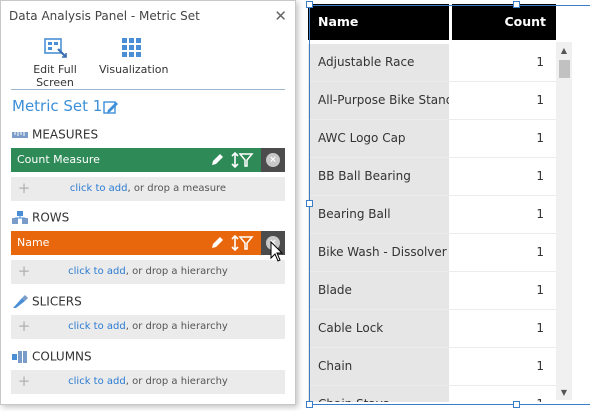 The width and height of the screenshot is (590, 411). Describe the element at coordinates (309, 4) in the screenshot. I see `resize-handle-top-left` at that location.